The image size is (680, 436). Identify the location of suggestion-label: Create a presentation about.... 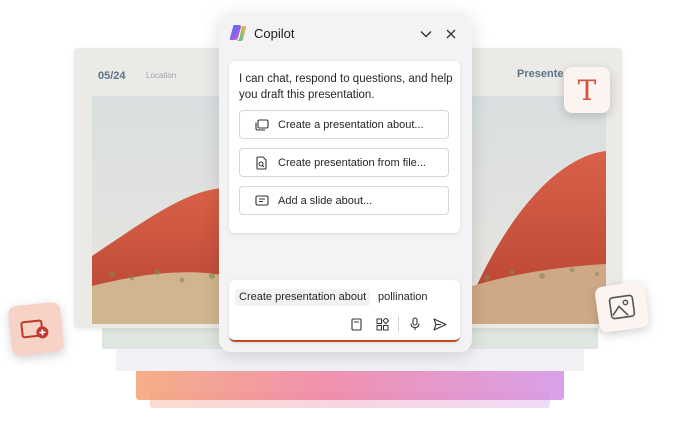
(351, 124).